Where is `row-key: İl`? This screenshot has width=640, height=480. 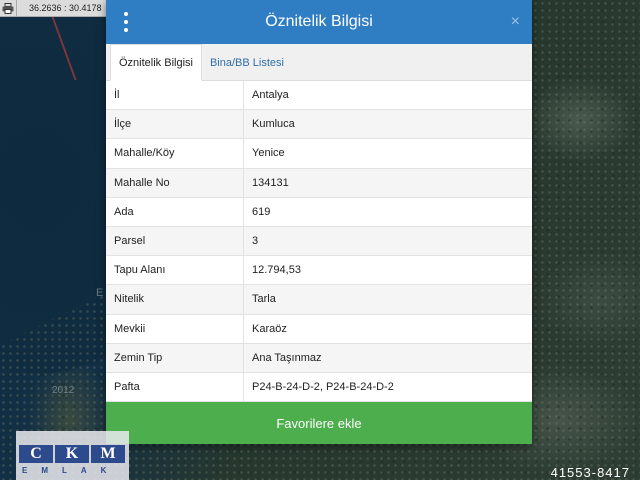 row-key: İl is located at coordinates (175, 95).